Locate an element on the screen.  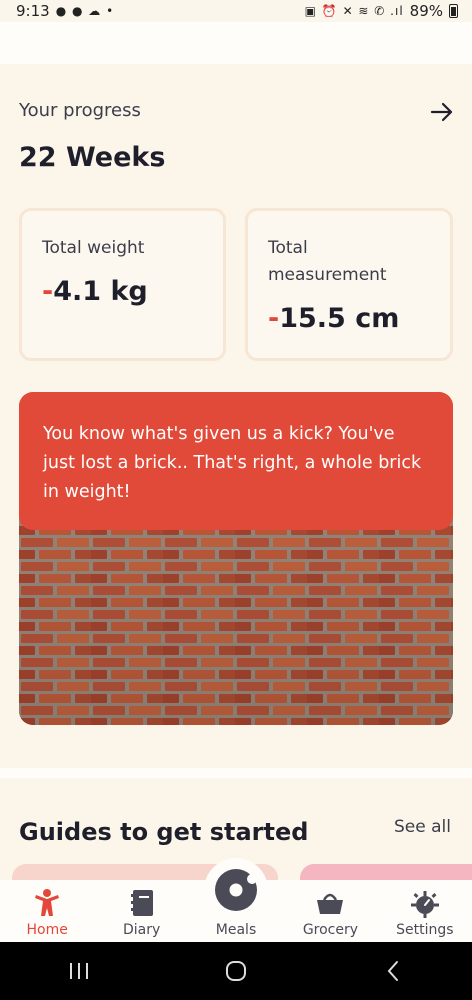
total-weight-card: Total weight -4.1 kg is located at coordinates (122, 284).